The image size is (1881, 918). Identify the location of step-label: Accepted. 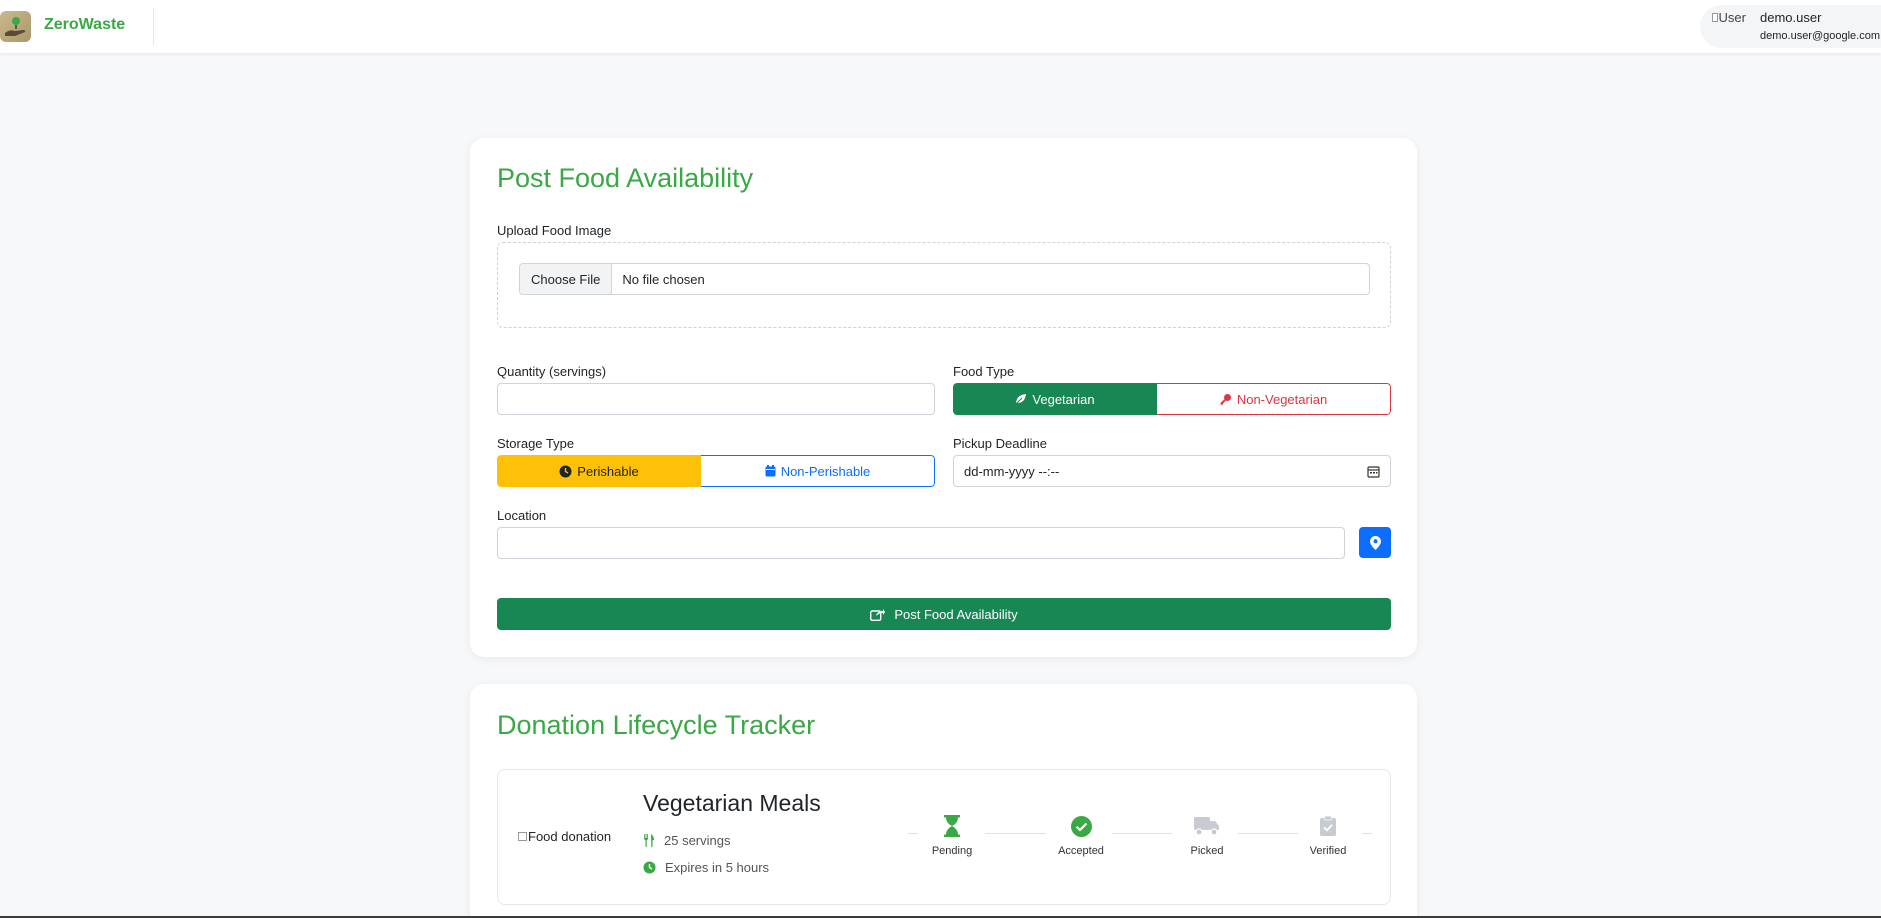
(1081, 851).